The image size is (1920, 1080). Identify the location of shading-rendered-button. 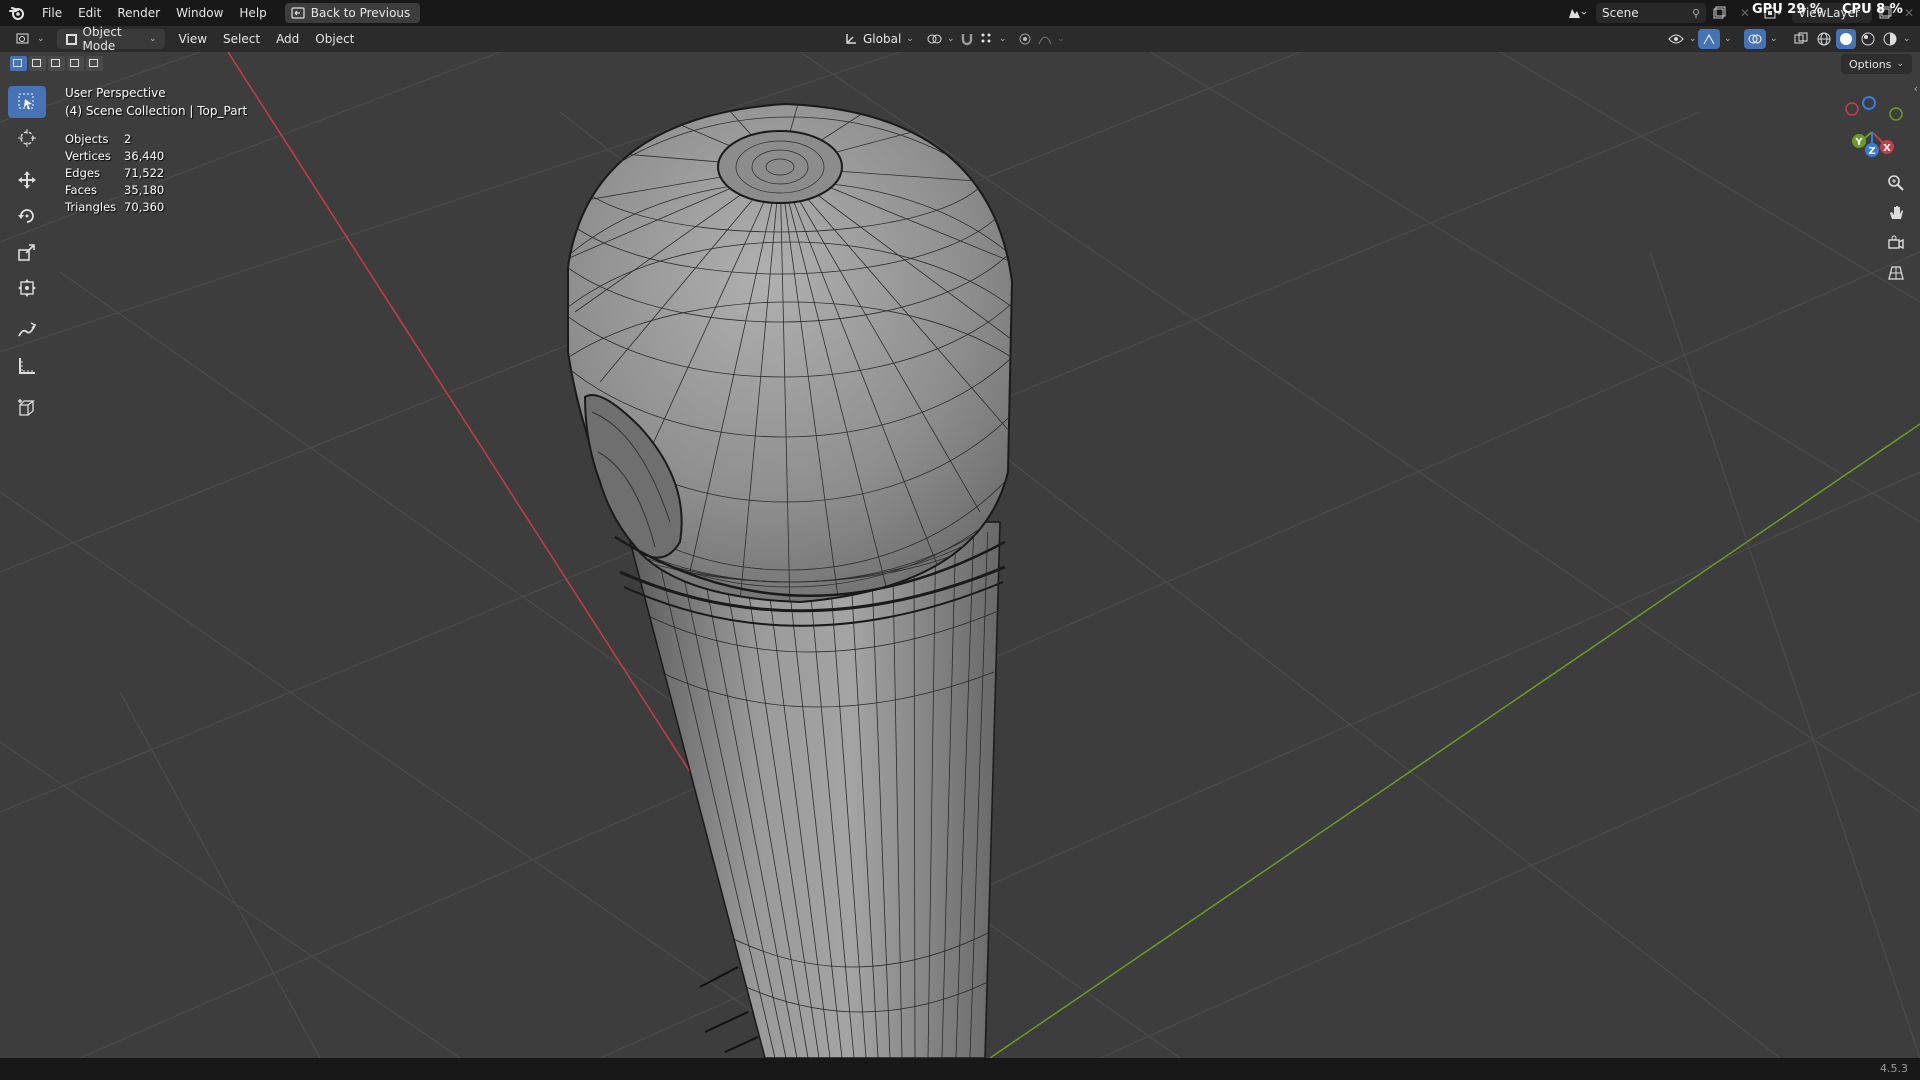
(1890, 39).